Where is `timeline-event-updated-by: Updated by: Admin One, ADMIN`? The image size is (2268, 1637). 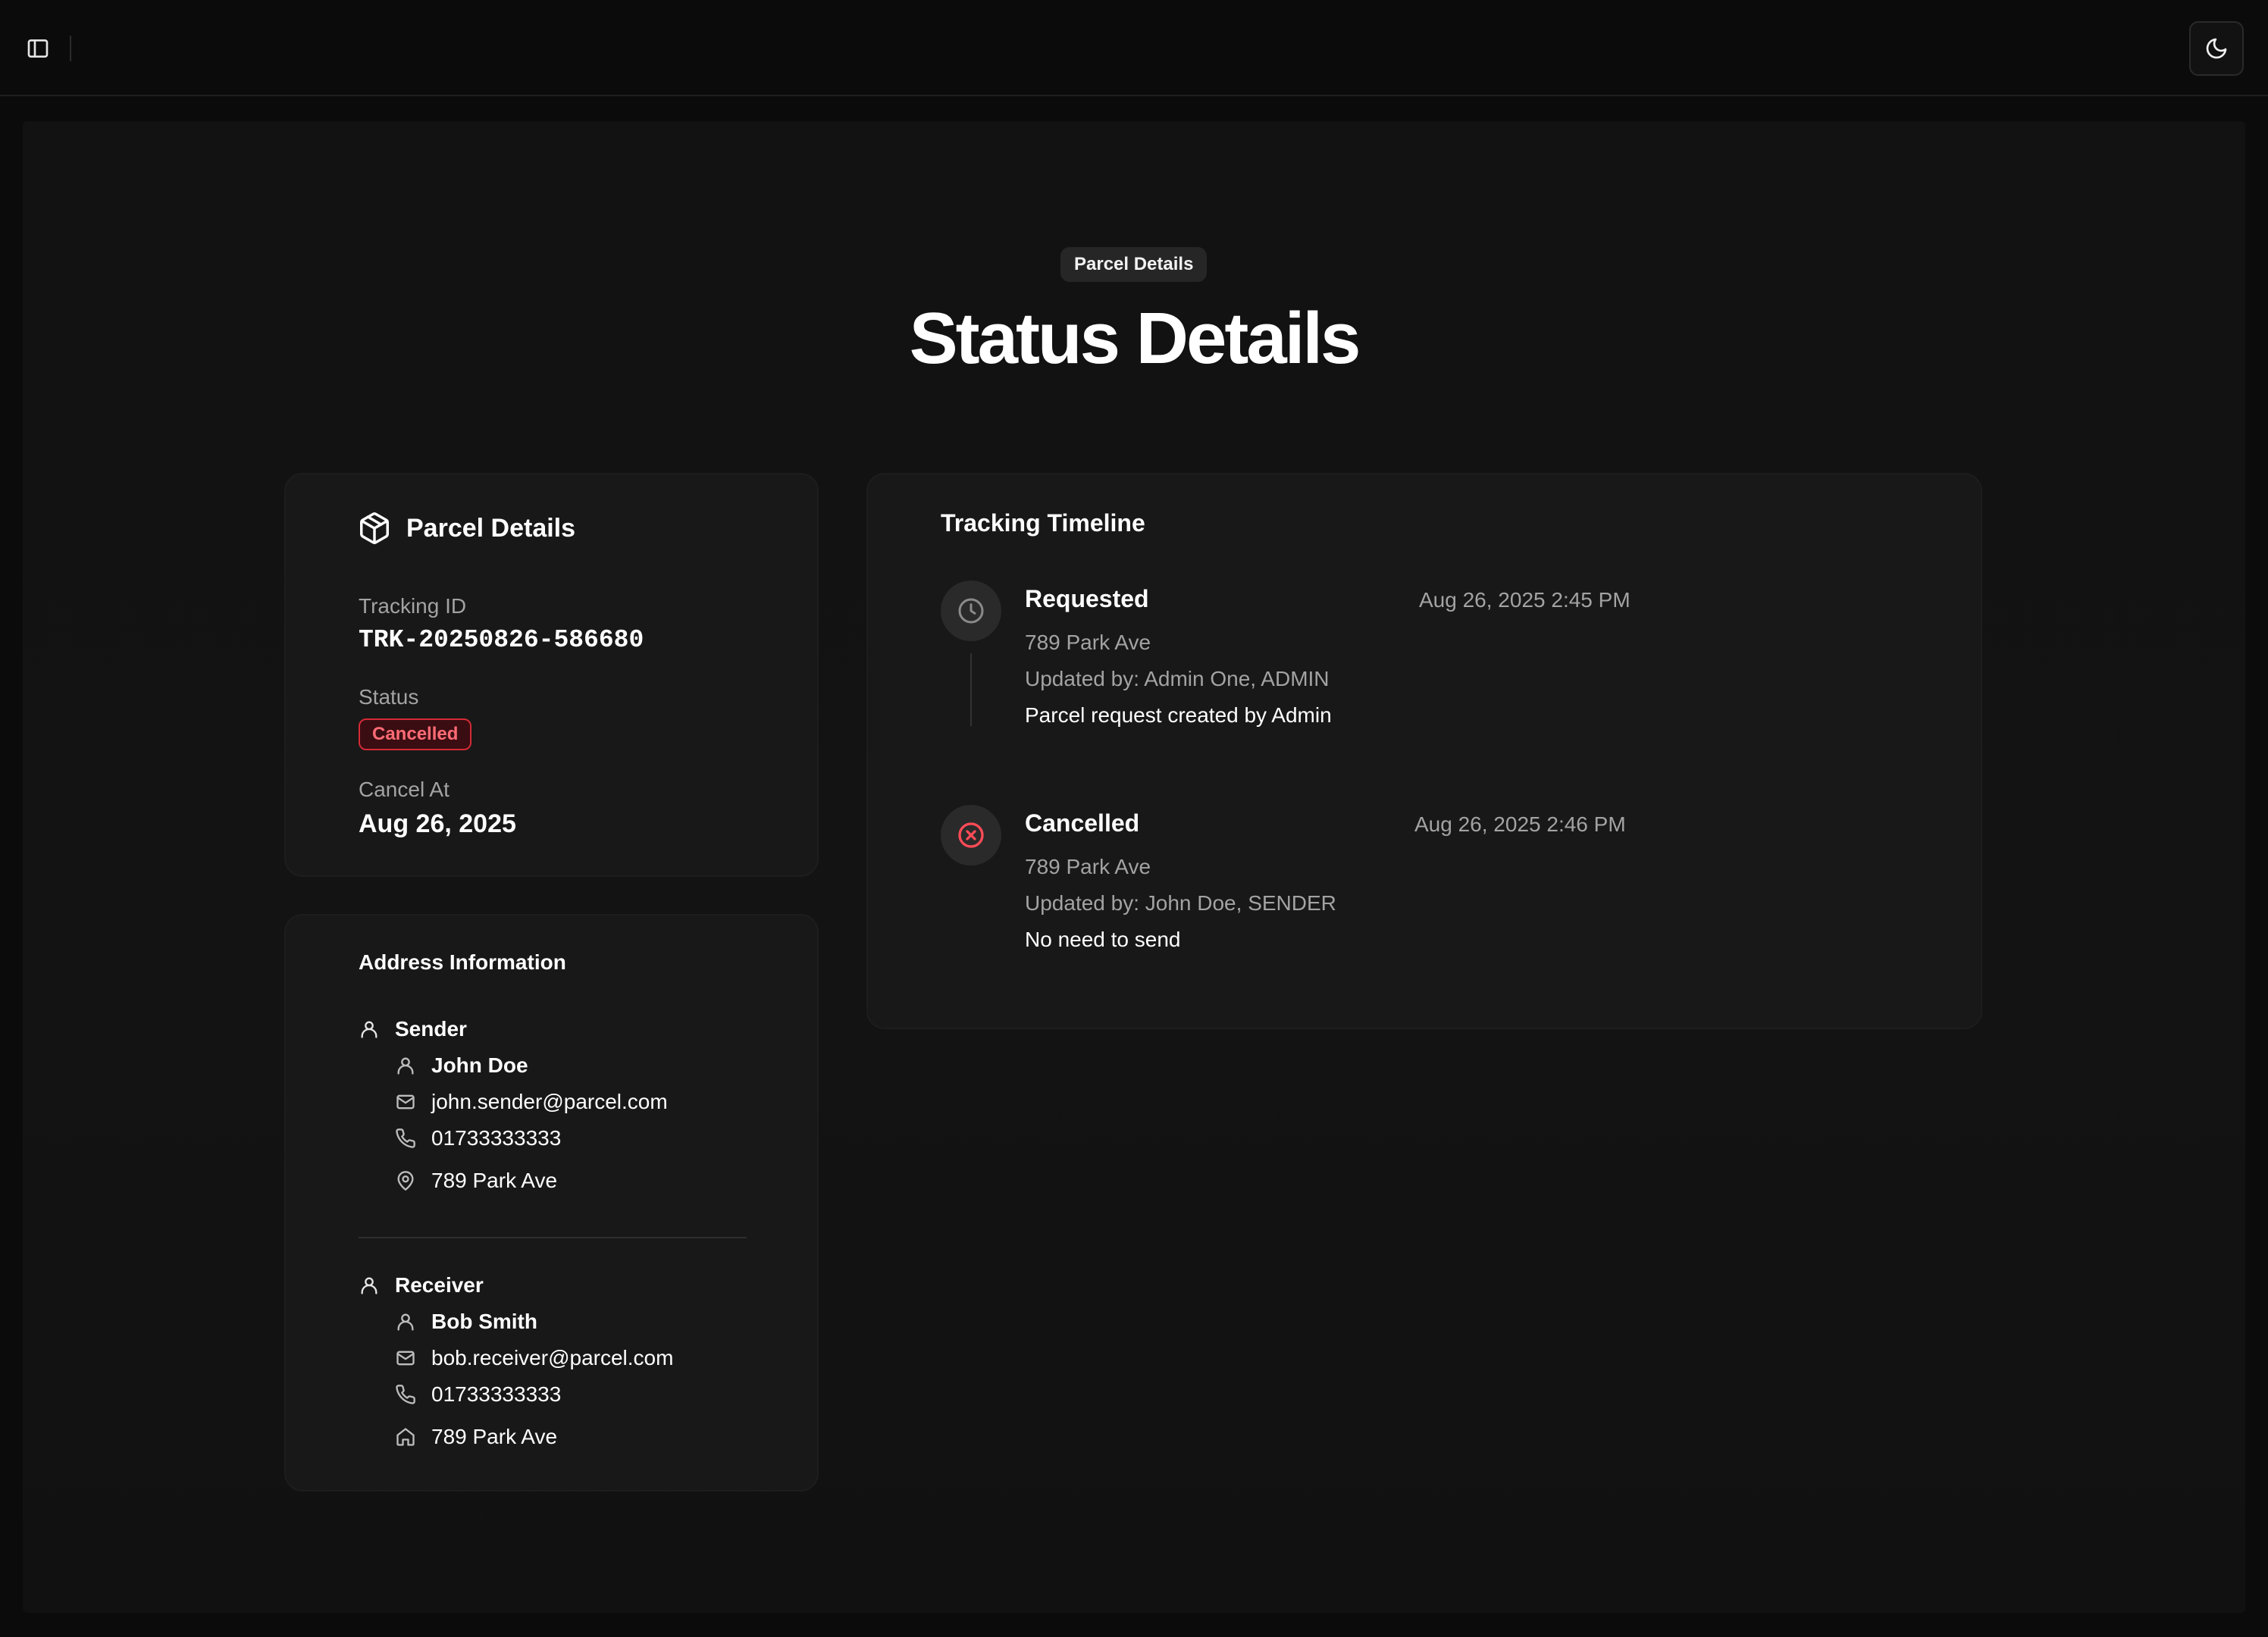 timeline-event-updated-by: Updated by: Admin One, ADMIN is located at coordinates (1177, 678).